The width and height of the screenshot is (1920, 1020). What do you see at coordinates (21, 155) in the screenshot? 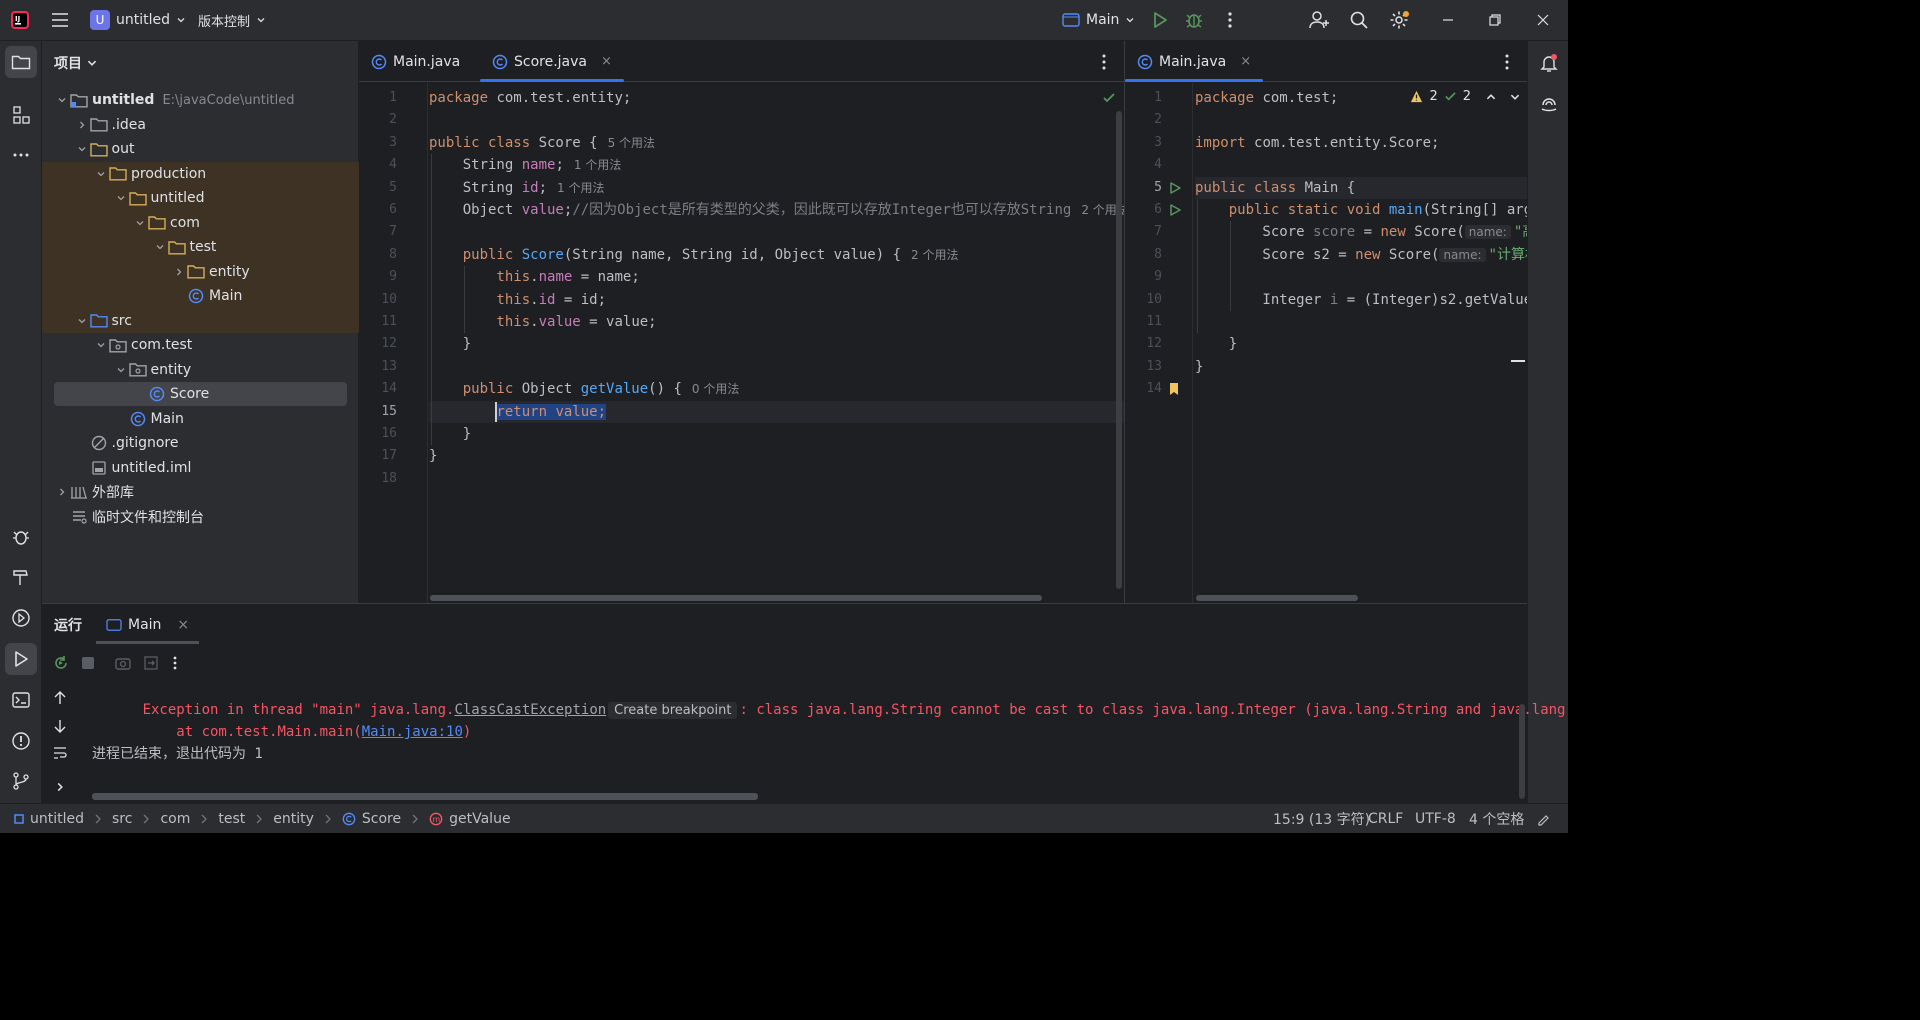
I see `more-tools-icon` at bounding box center [21, 155].